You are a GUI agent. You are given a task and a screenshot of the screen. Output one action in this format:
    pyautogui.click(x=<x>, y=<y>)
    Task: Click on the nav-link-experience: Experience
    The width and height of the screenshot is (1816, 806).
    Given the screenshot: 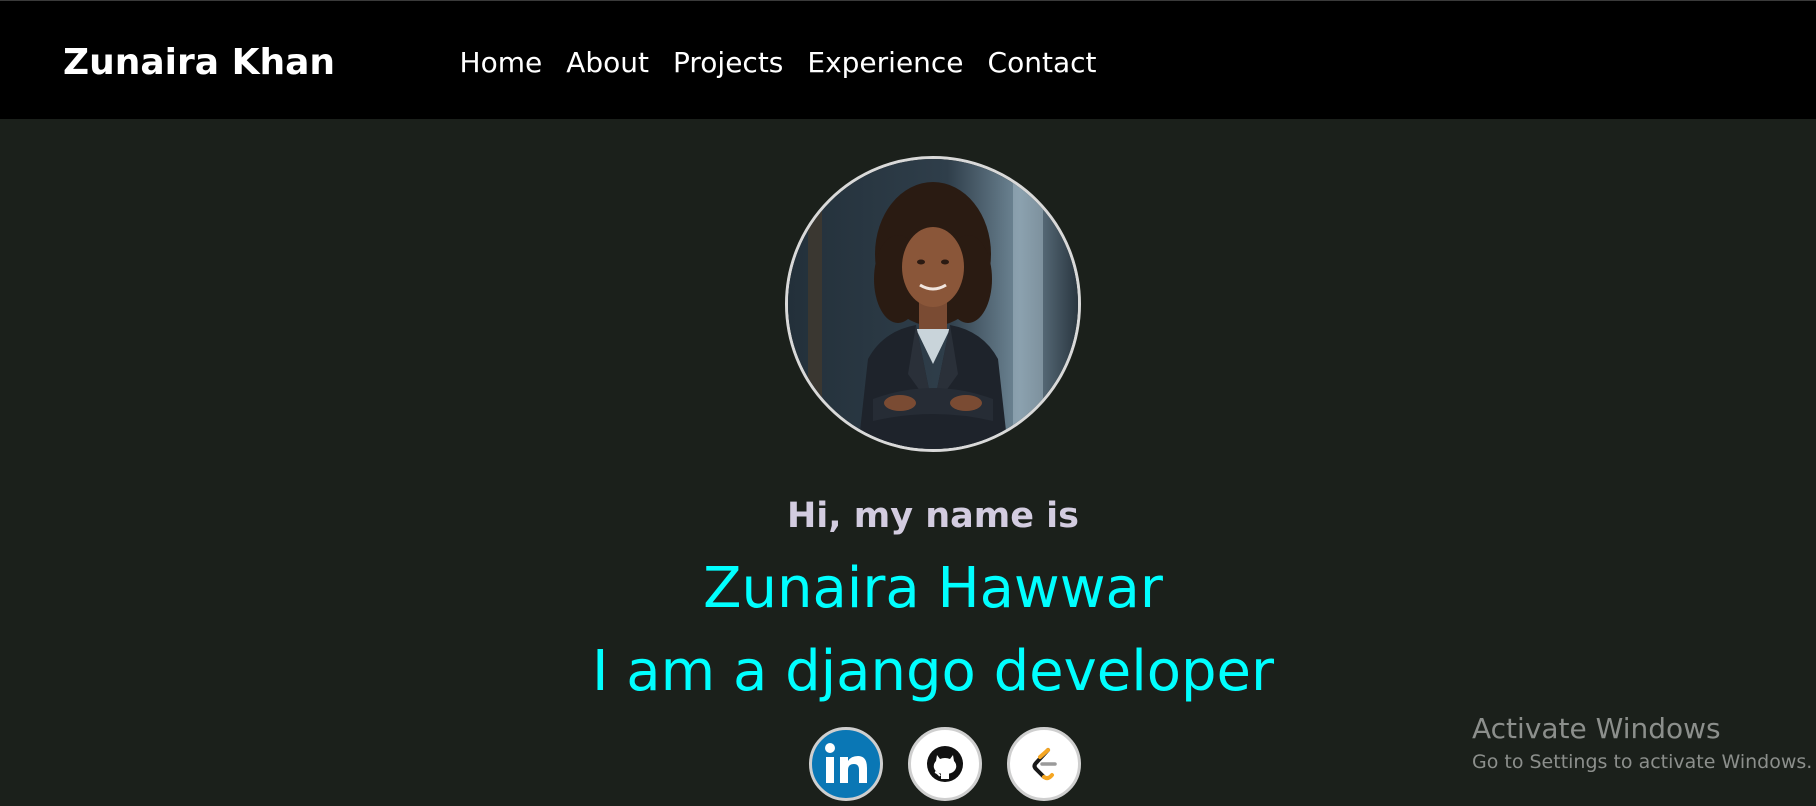 What is the action you would take?
    pyautogui.click(x=885, y=63)
    